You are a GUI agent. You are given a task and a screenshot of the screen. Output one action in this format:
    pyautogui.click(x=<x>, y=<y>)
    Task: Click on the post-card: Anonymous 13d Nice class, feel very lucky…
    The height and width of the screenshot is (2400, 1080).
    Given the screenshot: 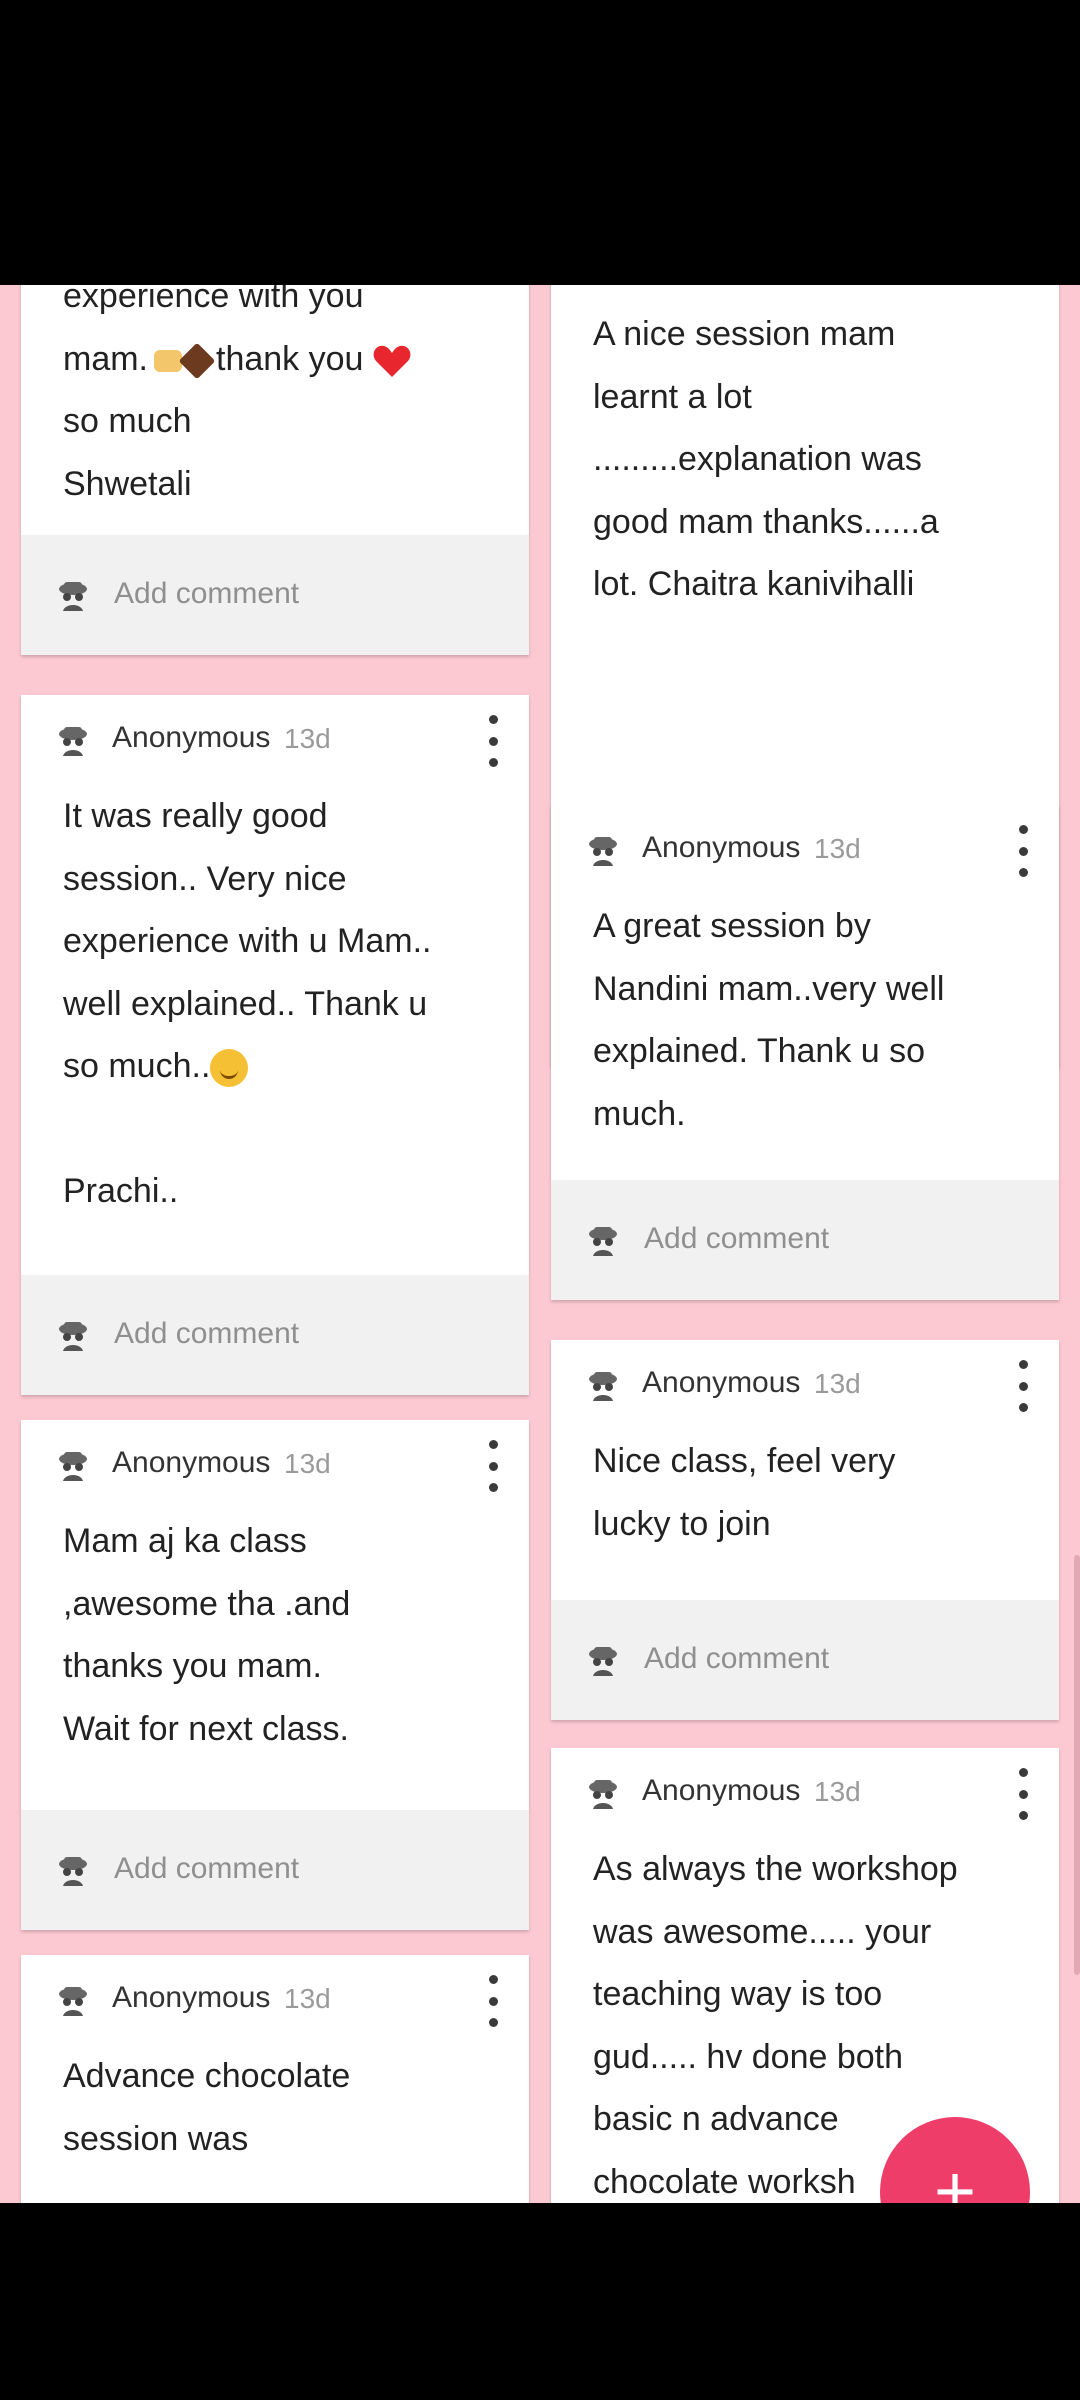 What is the action you would take?
    pyautogui.click(x=805, y=1530)
    